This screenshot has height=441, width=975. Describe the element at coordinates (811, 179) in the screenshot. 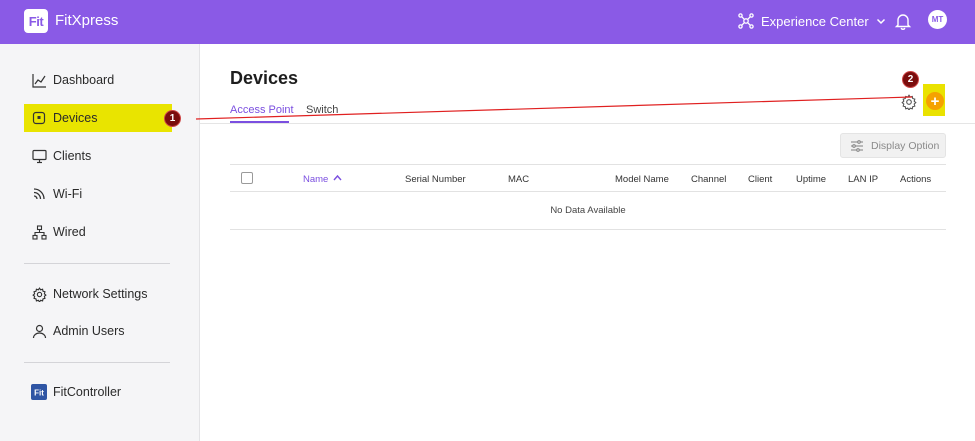

I see `column-header-uptime: Uptime` at that location.